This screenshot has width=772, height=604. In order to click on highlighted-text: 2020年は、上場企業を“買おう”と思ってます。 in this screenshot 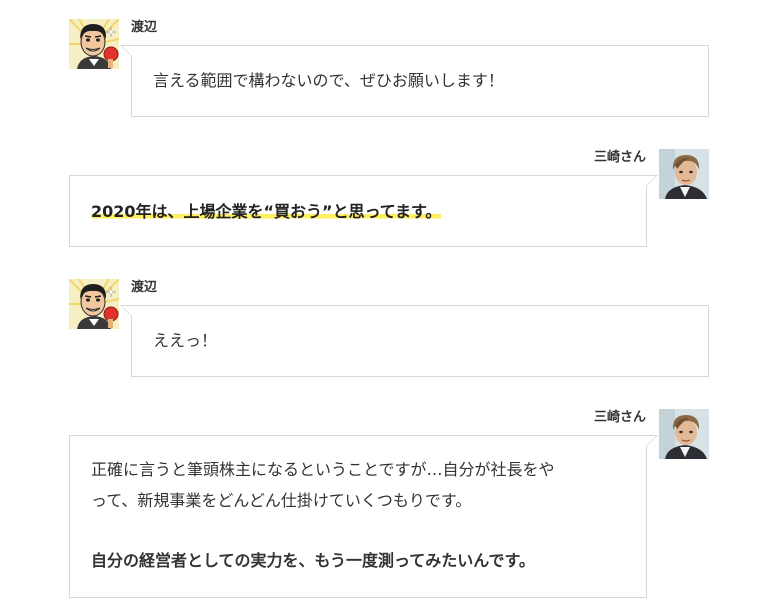, I will do `click(266, 211)`.